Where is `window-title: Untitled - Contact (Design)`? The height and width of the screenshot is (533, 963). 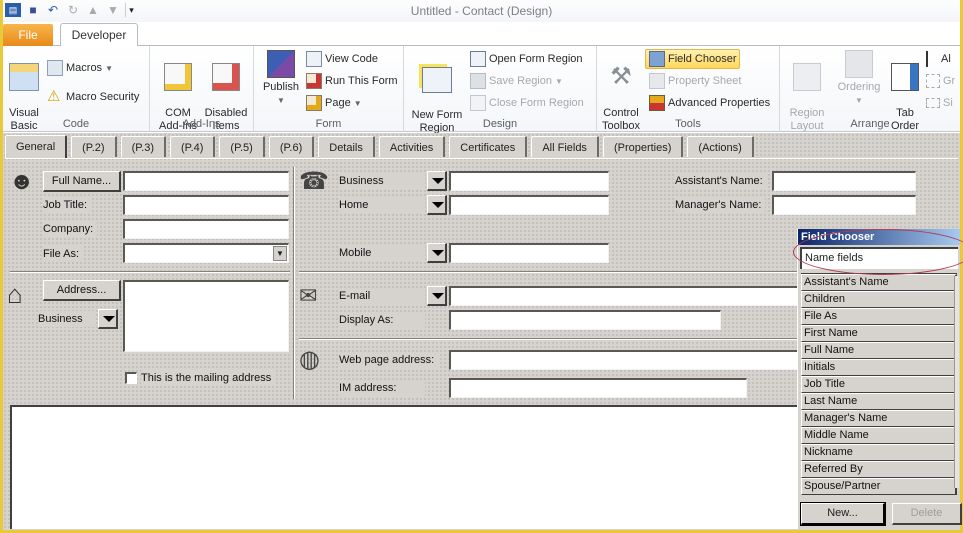
window-title: Untitled - Contact (Design) is located at coordinates (481, 11).